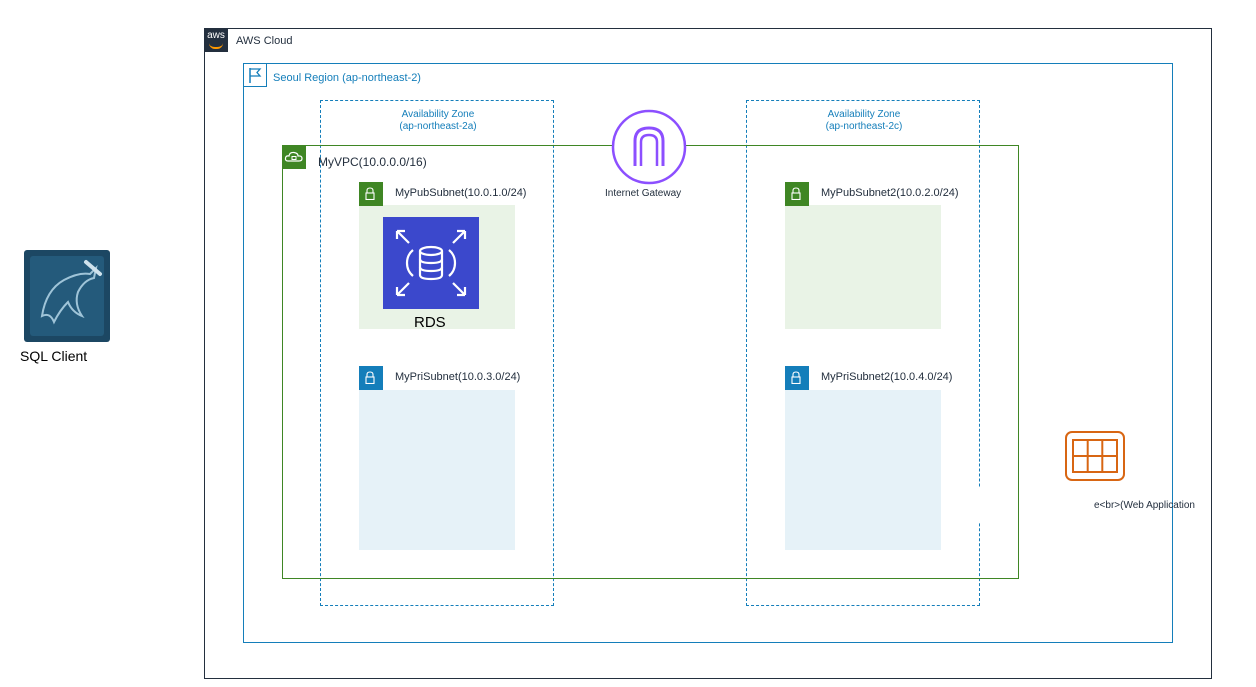  Describe the element at coordinates (461, 193) in the screenshot. I see `public-subnet-1-label: MyPubSubnet(10.0.1.0/24)` at that location.